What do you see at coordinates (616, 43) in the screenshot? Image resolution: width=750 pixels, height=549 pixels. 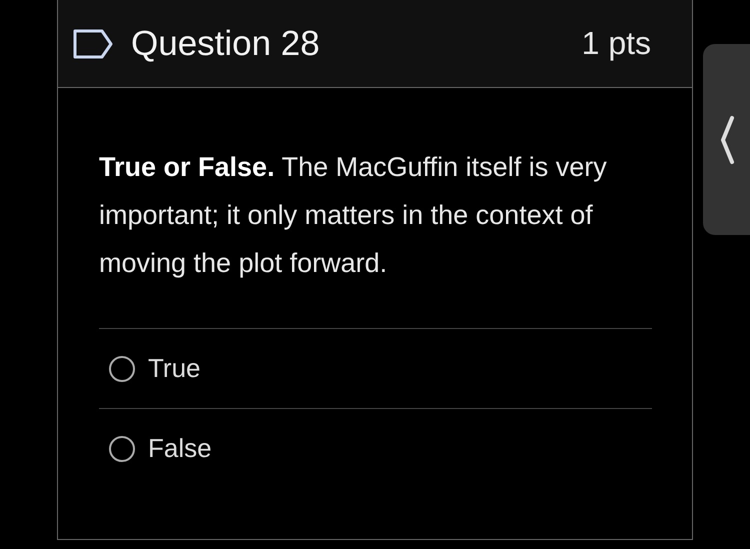 I see `points-label: 1 pts` at bounding box center [616, 43].